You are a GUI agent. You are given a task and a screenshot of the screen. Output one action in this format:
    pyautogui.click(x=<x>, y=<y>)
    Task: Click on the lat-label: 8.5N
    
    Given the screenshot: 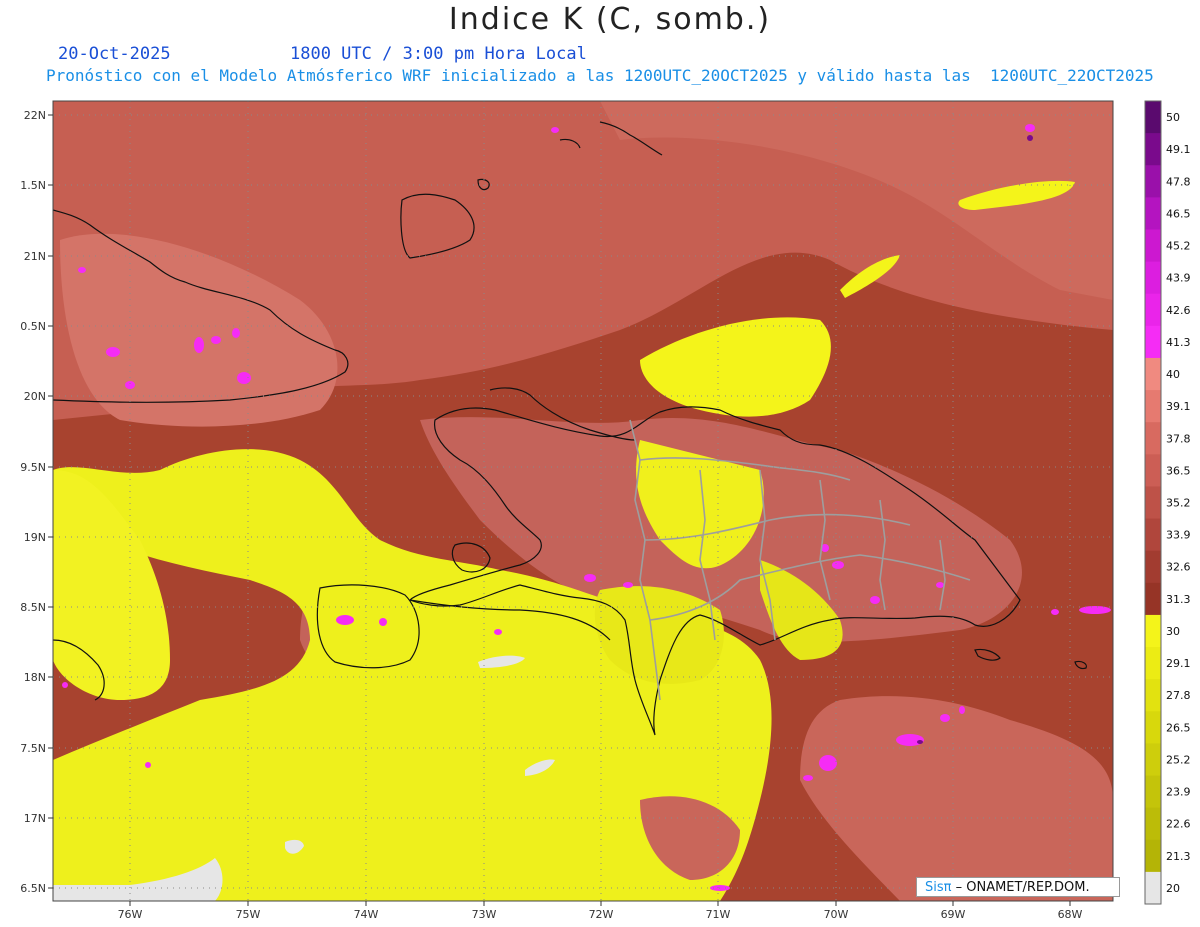 What is the action you would take?
    pyautogui.click(x=33, y=607)
    